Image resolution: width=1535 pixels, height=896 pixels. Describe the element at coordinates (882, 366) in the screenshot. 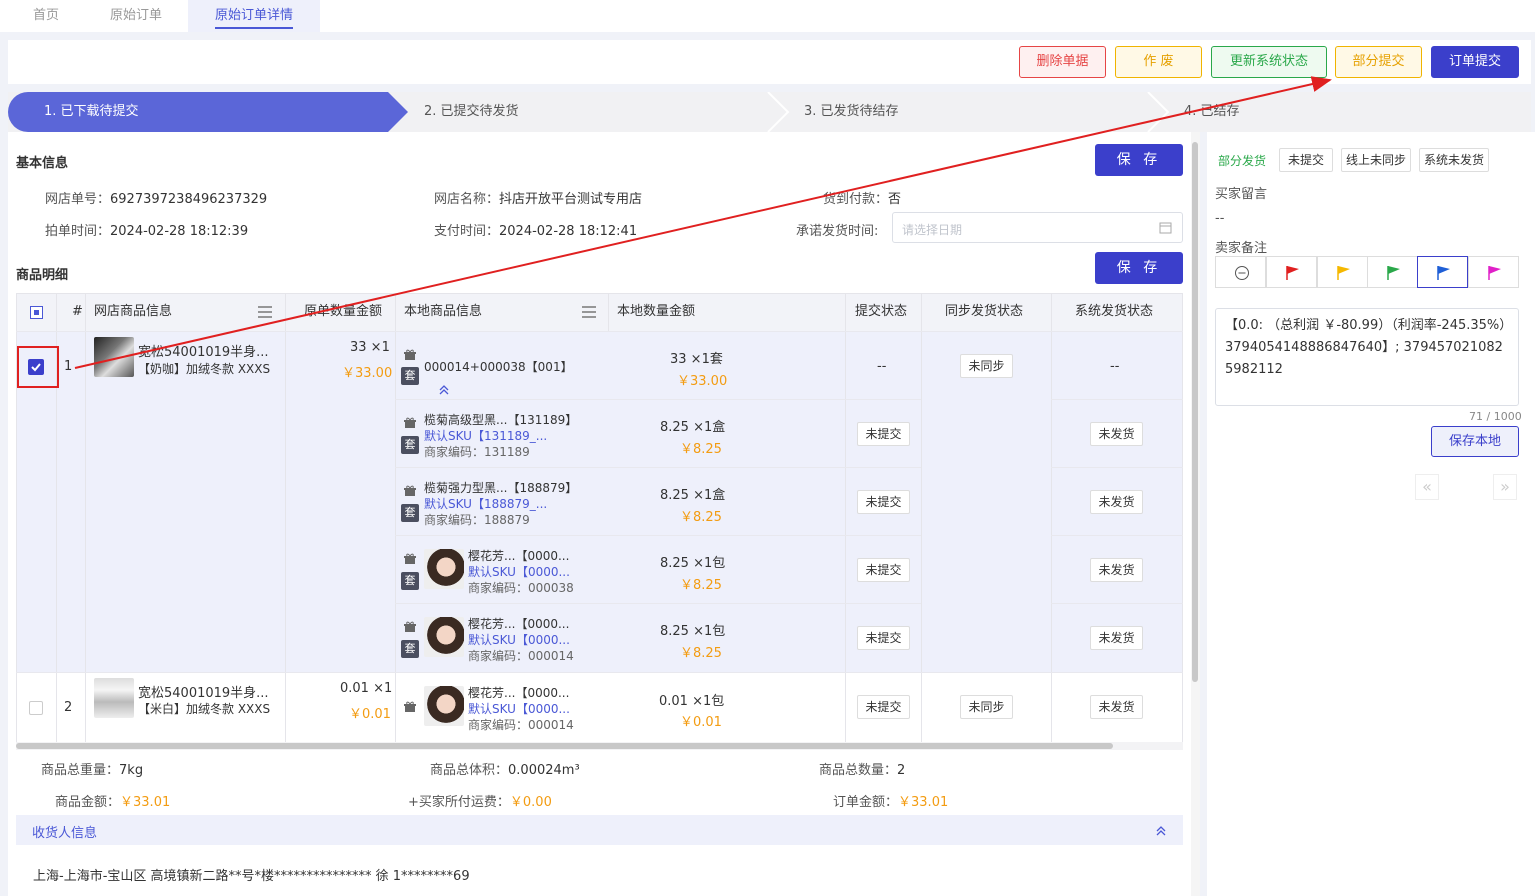

I see `local-1-submit: --` at that location.